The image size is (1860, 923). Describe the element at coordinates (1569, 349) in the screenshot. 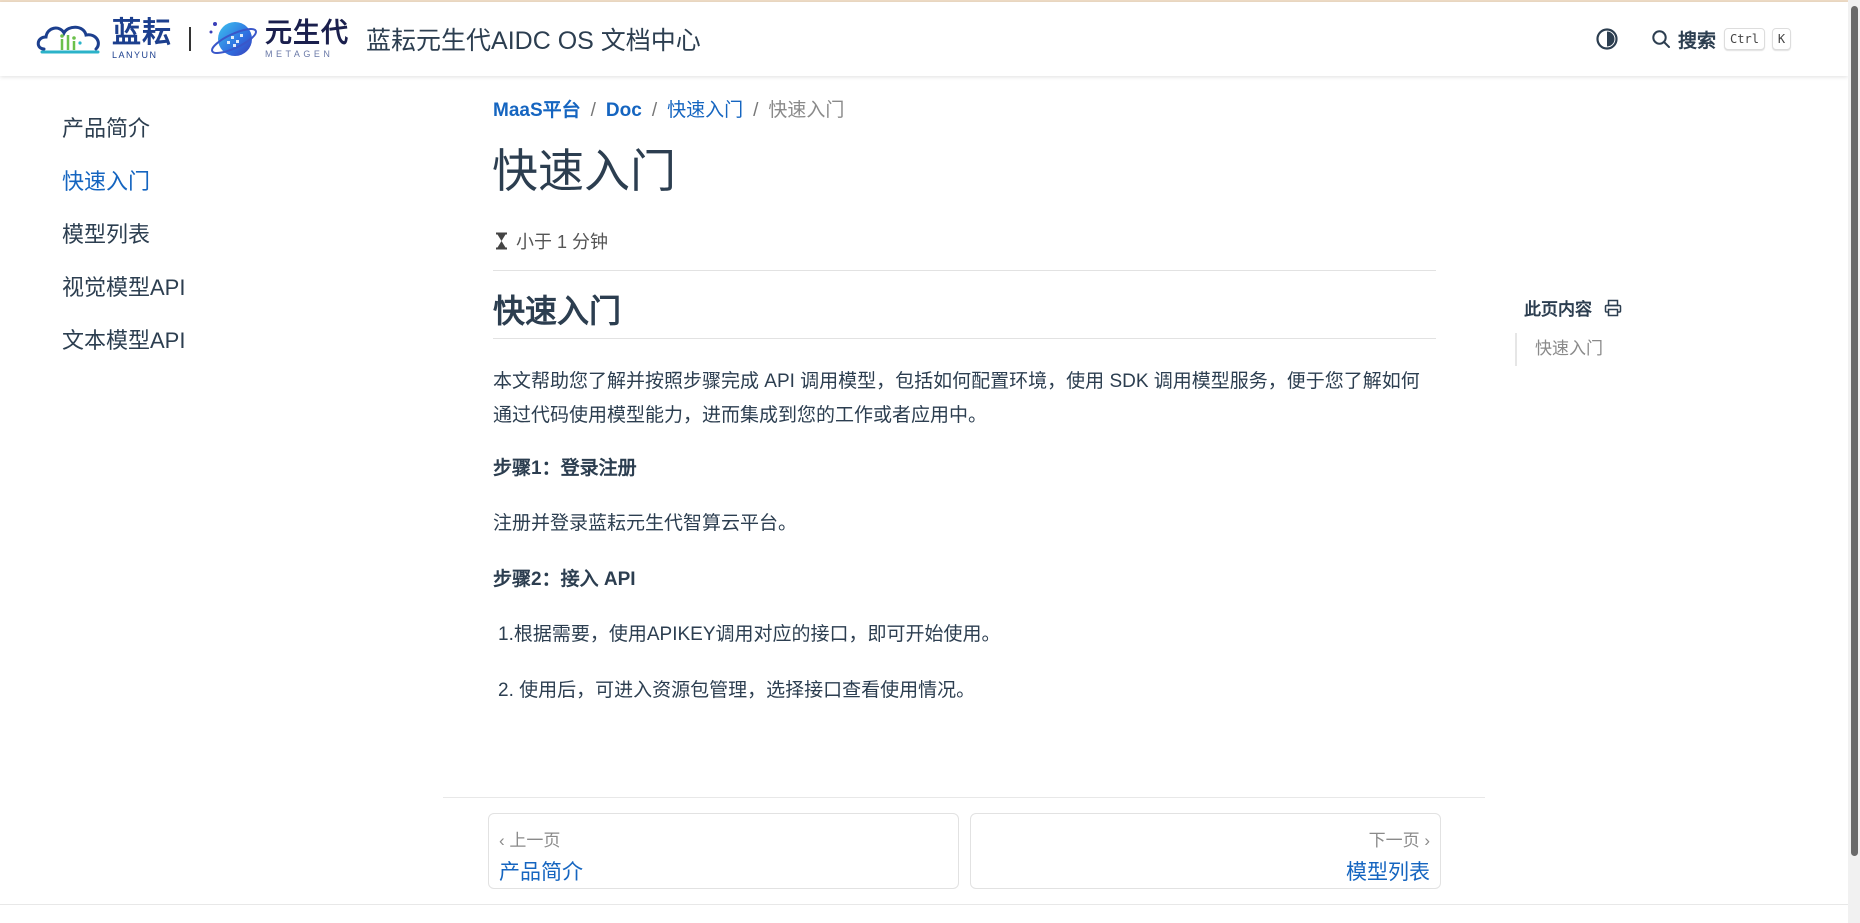

I see `toc-item-quick-start: 快速入门` at that location.